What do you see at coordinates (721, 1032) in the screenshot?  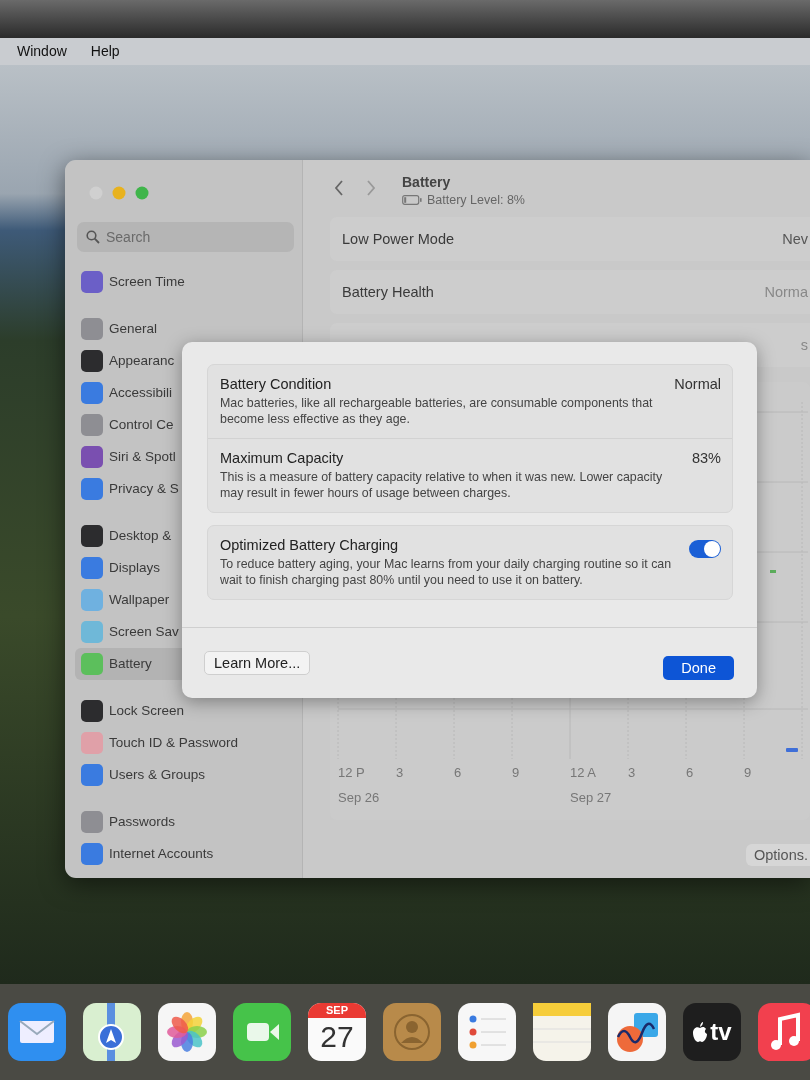 I see `tv-label: tv` at bounding box center [721, 1032].